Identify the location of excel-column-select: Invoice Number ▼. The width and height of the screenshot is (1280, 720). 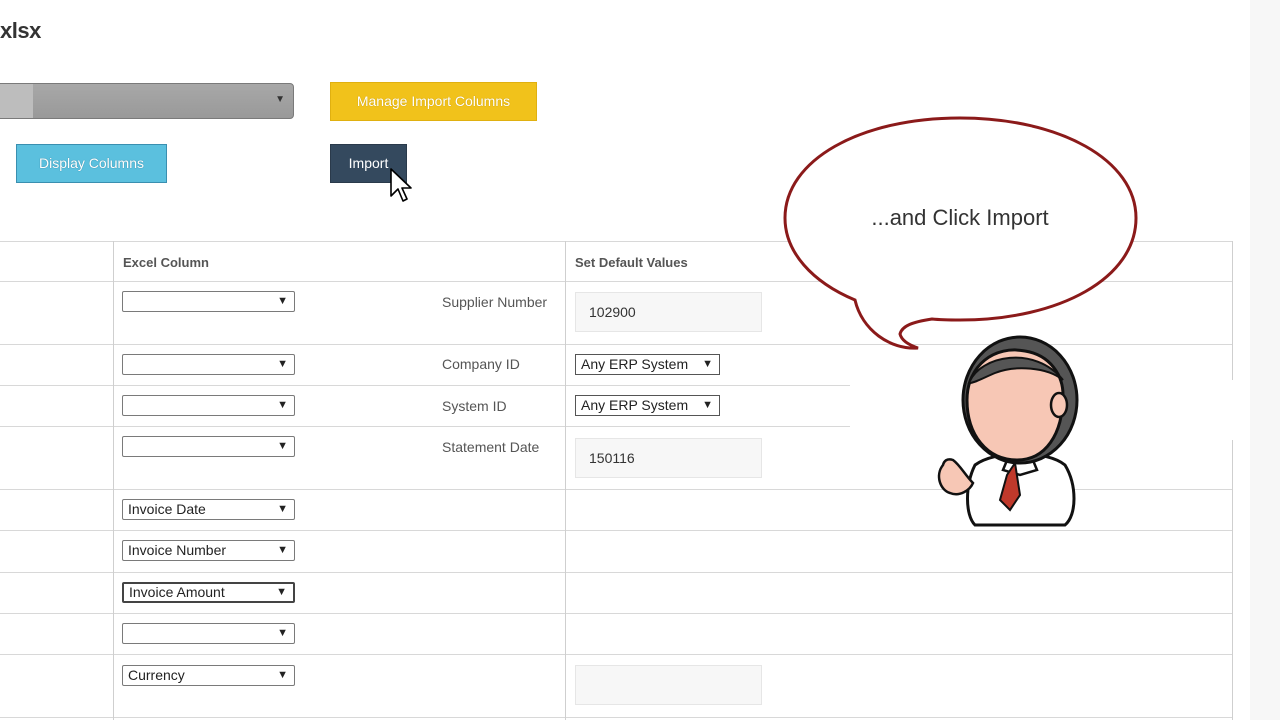
(208, 550).